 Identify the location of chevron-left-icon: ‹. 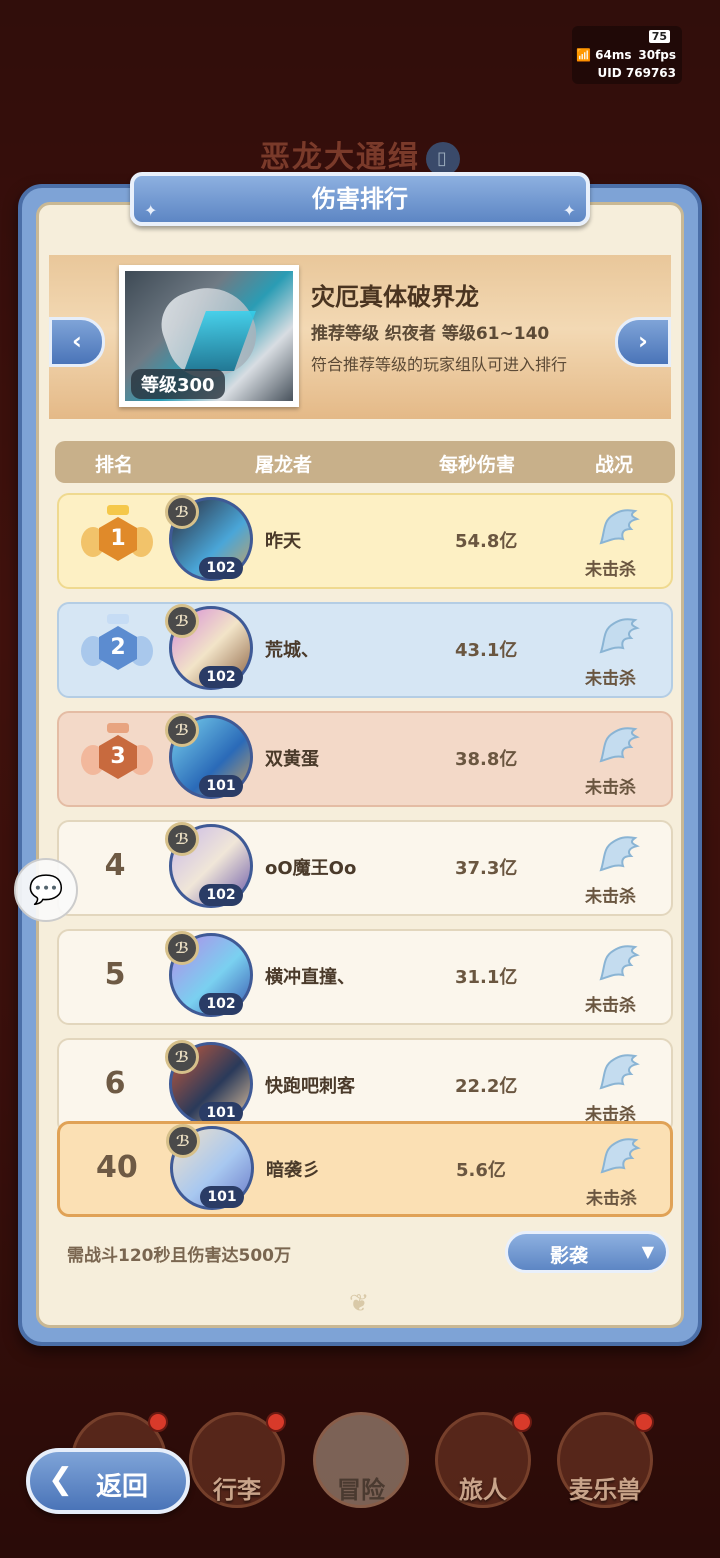
(77, 341).